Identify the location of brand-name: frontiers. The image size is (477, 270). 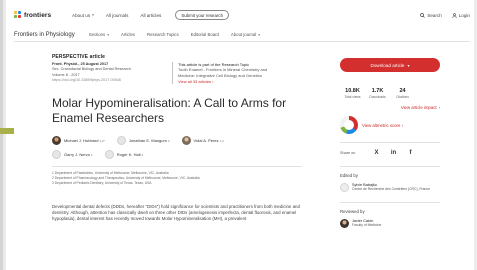
(38, 15).